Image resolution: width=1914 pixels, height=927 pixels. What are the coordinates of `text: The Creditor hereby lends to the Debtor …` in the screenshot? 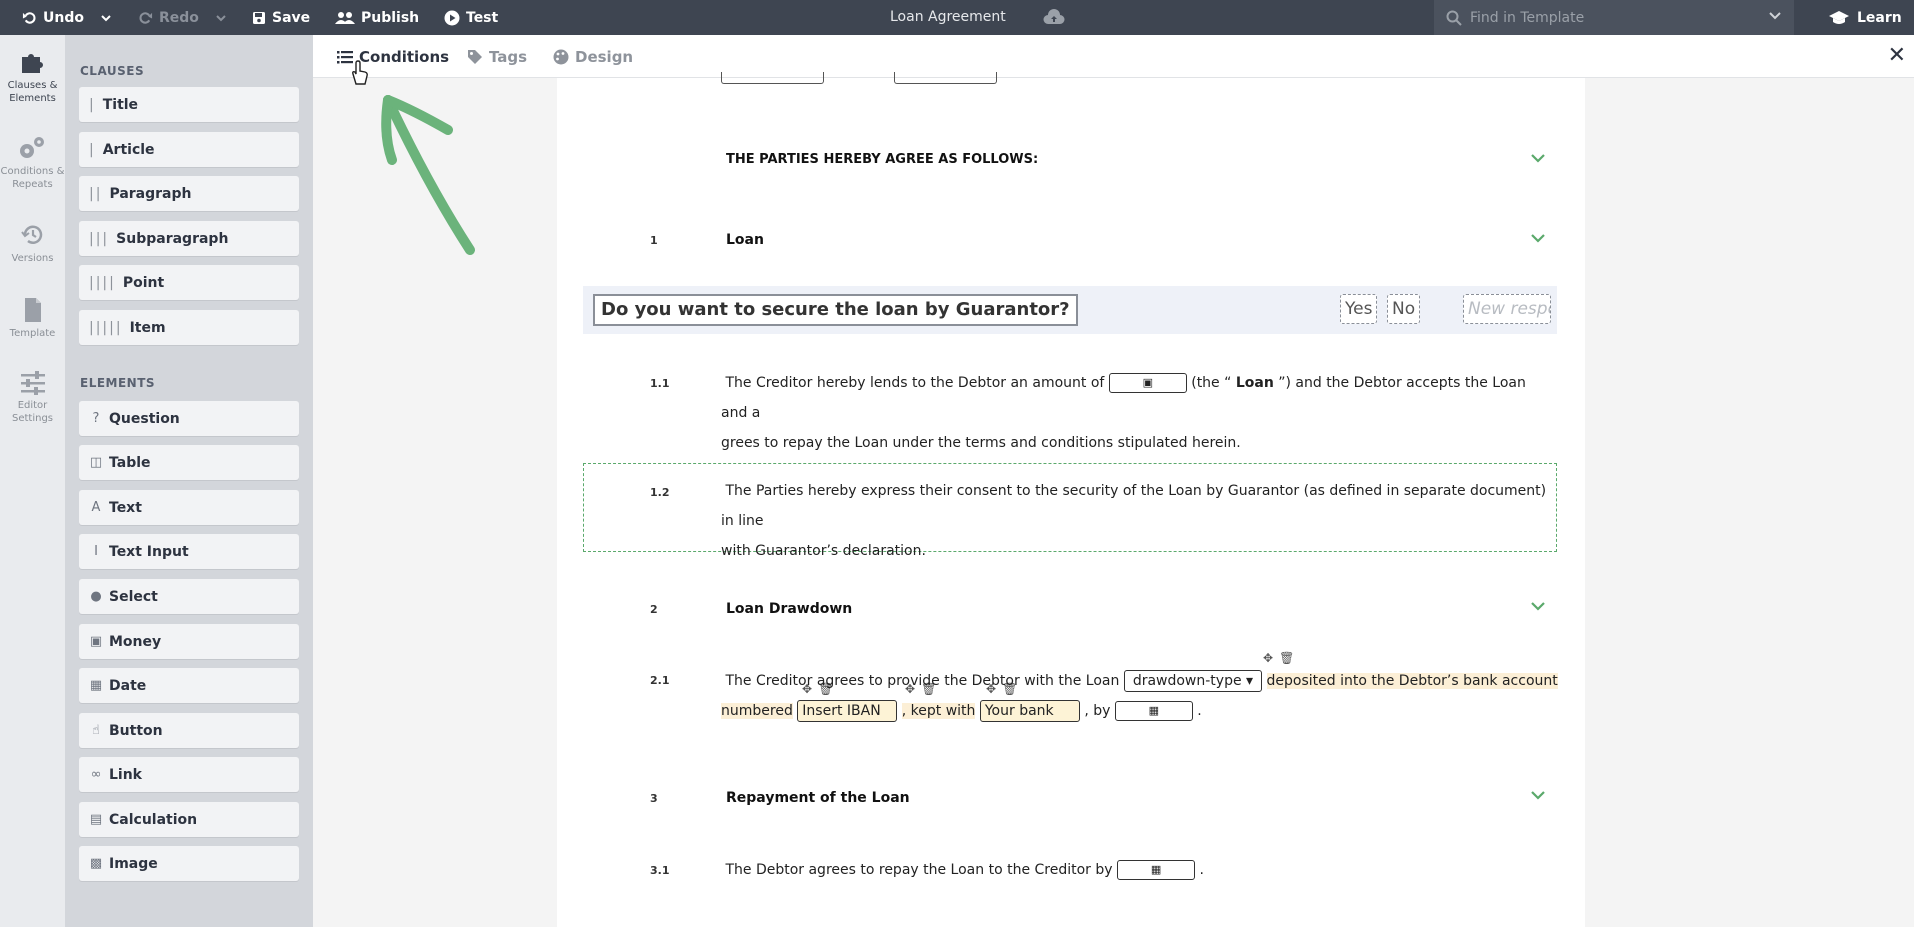 It's located at (915, 383).